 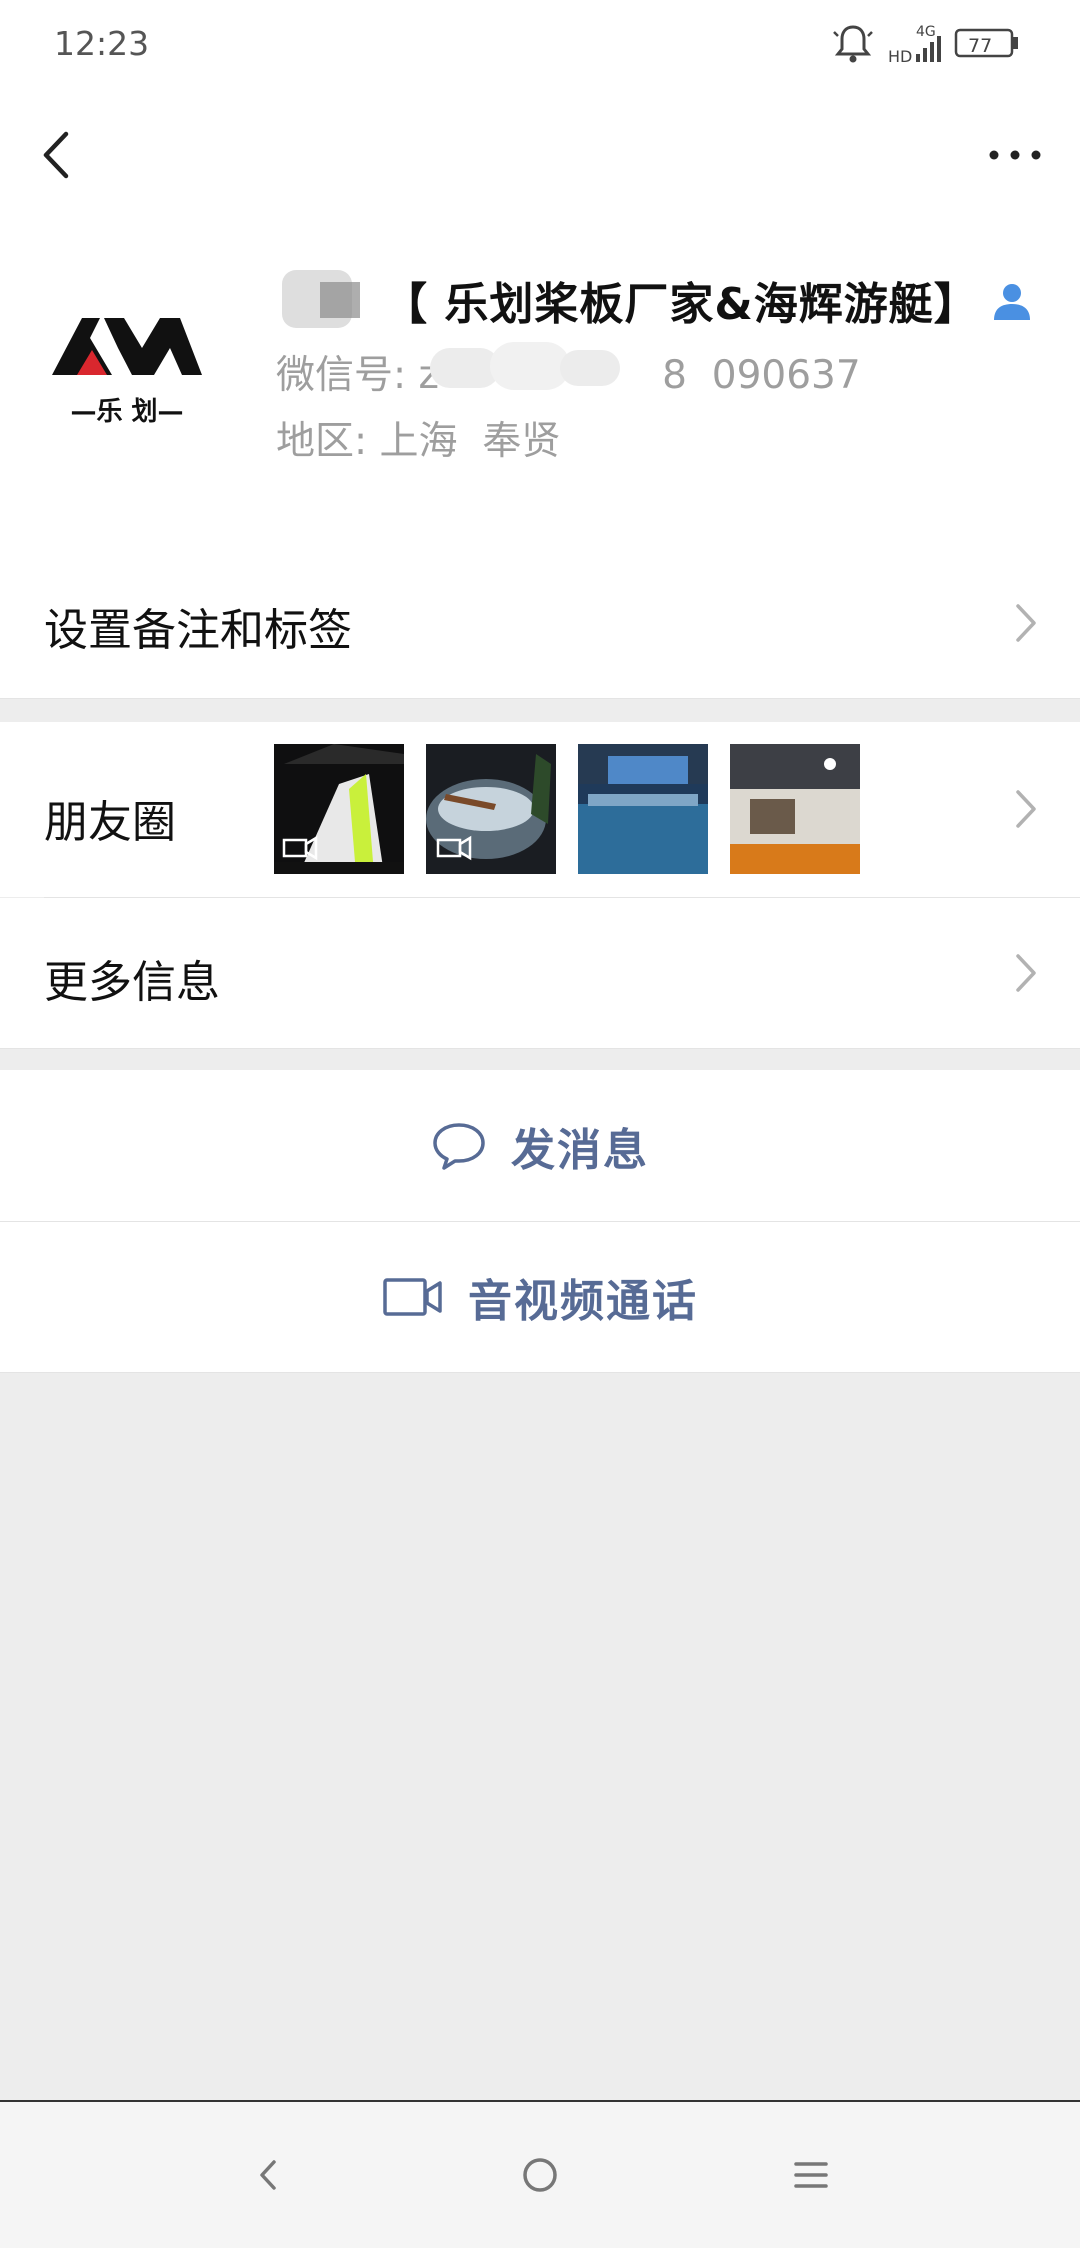 What do you see at coordinates (269, 2175) in the screenshot?
I see `system-back-icon` at bounding box center [269, 2175].